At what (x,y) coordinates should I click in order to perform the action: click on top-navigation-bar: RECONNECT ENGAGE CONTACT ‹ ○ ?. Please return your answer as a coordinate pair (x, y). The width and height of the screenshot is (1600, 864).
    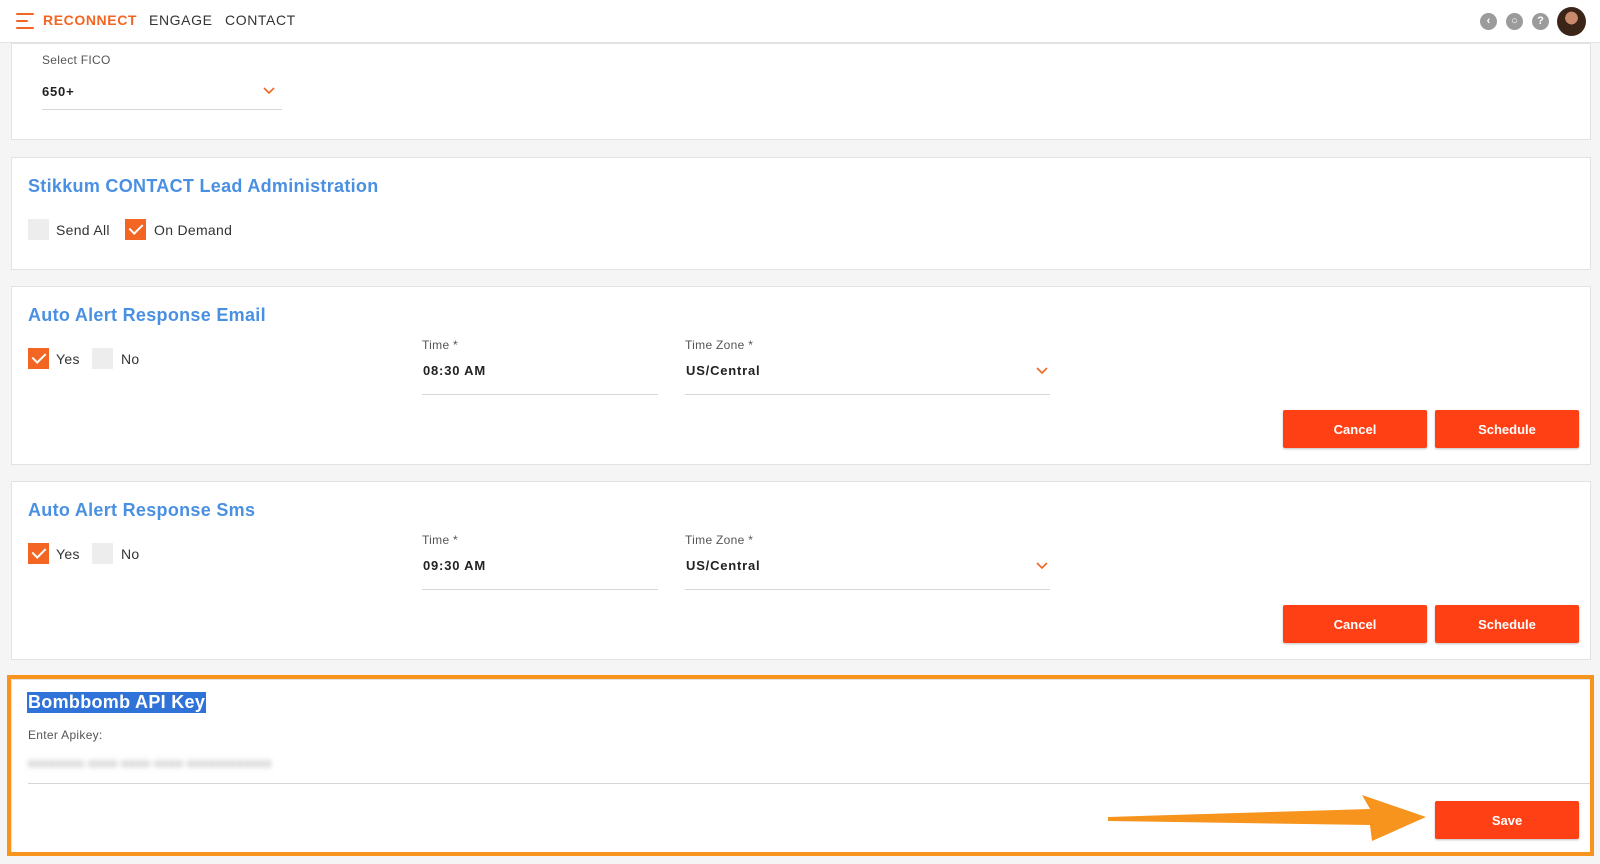
    Looking at the image, I should click on (800, 21).